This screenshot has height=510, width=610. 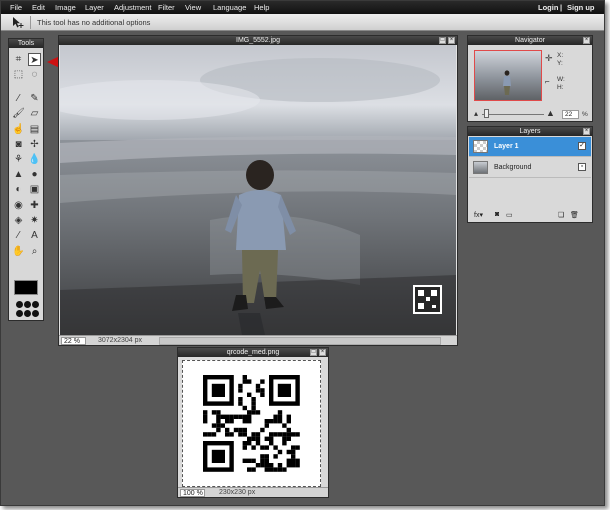 What do you see at coordinates (480, 146) in the screenshot?
I see `transparent-thumbnail-icon` at bounding box center [480, 146].